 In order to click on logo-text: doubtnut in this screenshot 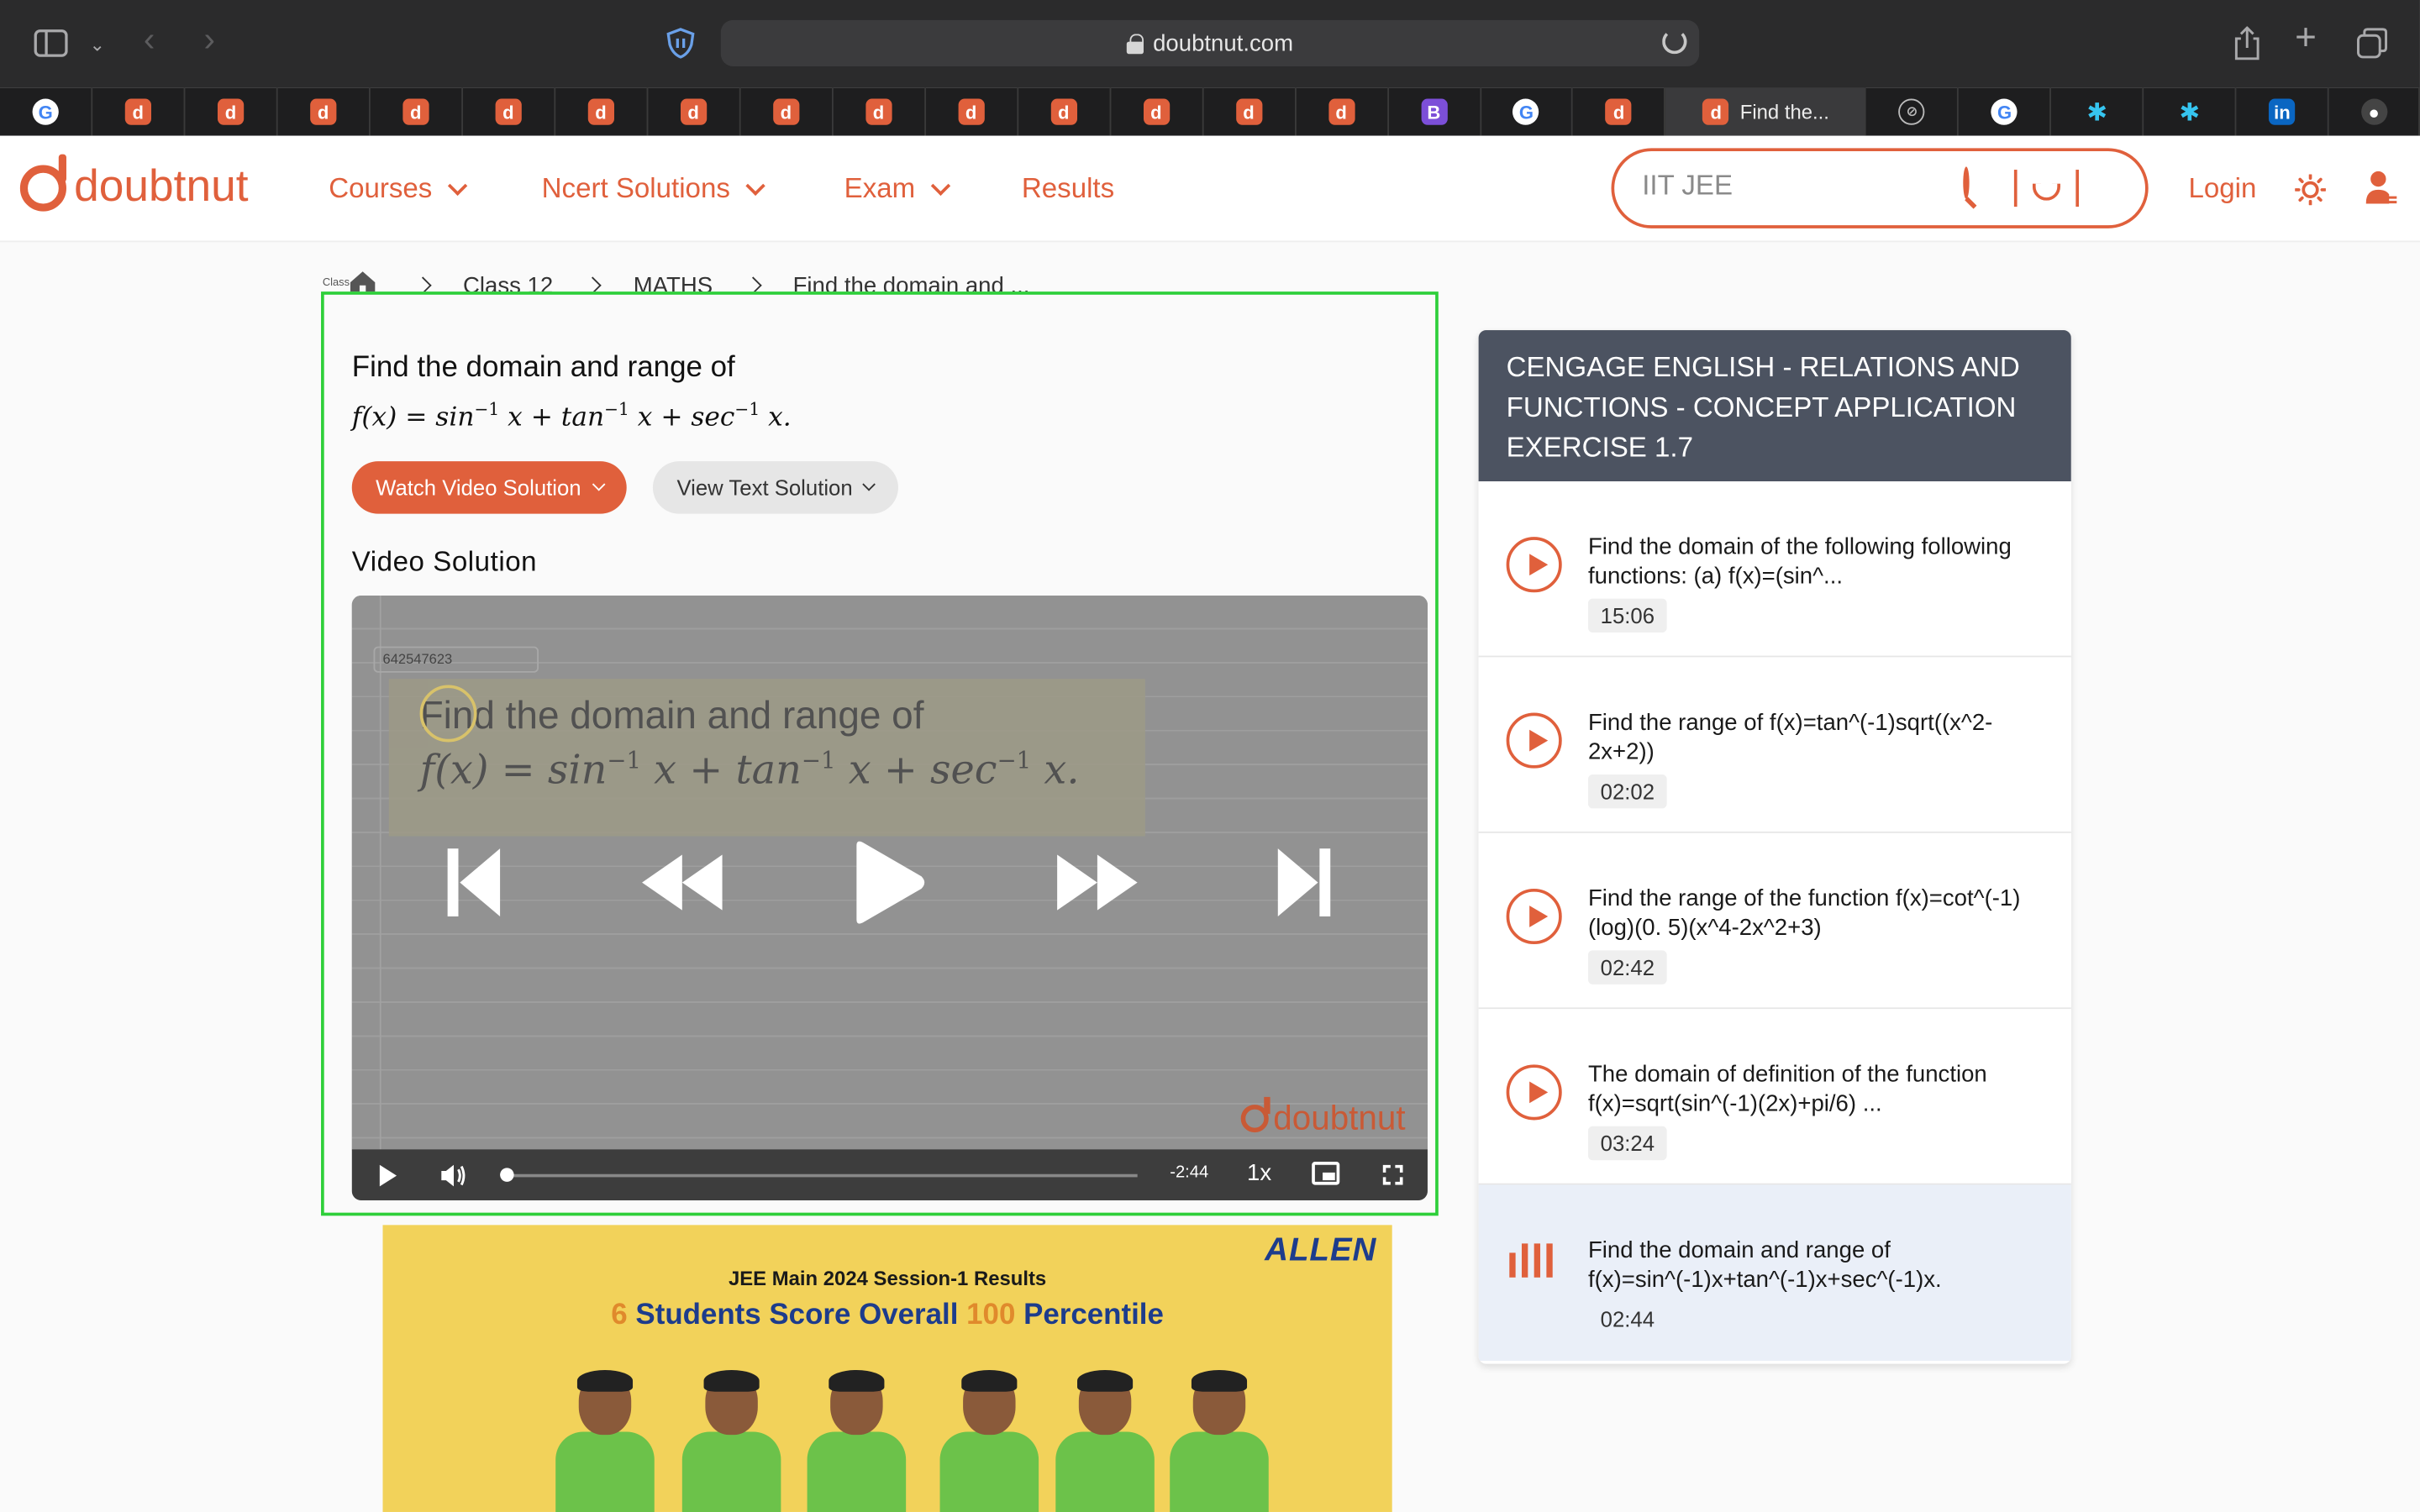, I will do `click(161, 186)`.